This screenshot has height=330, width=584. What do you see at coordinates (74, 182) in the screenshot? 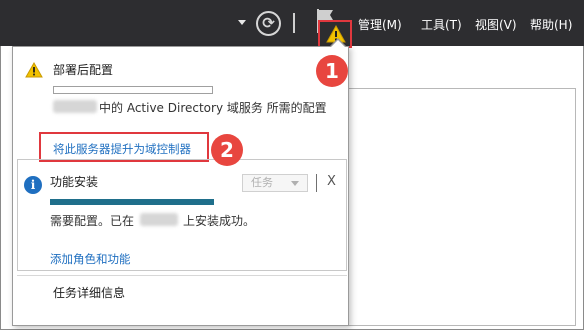
I see `feature-install-title: 功能安装` at bounding box center [74, 182].